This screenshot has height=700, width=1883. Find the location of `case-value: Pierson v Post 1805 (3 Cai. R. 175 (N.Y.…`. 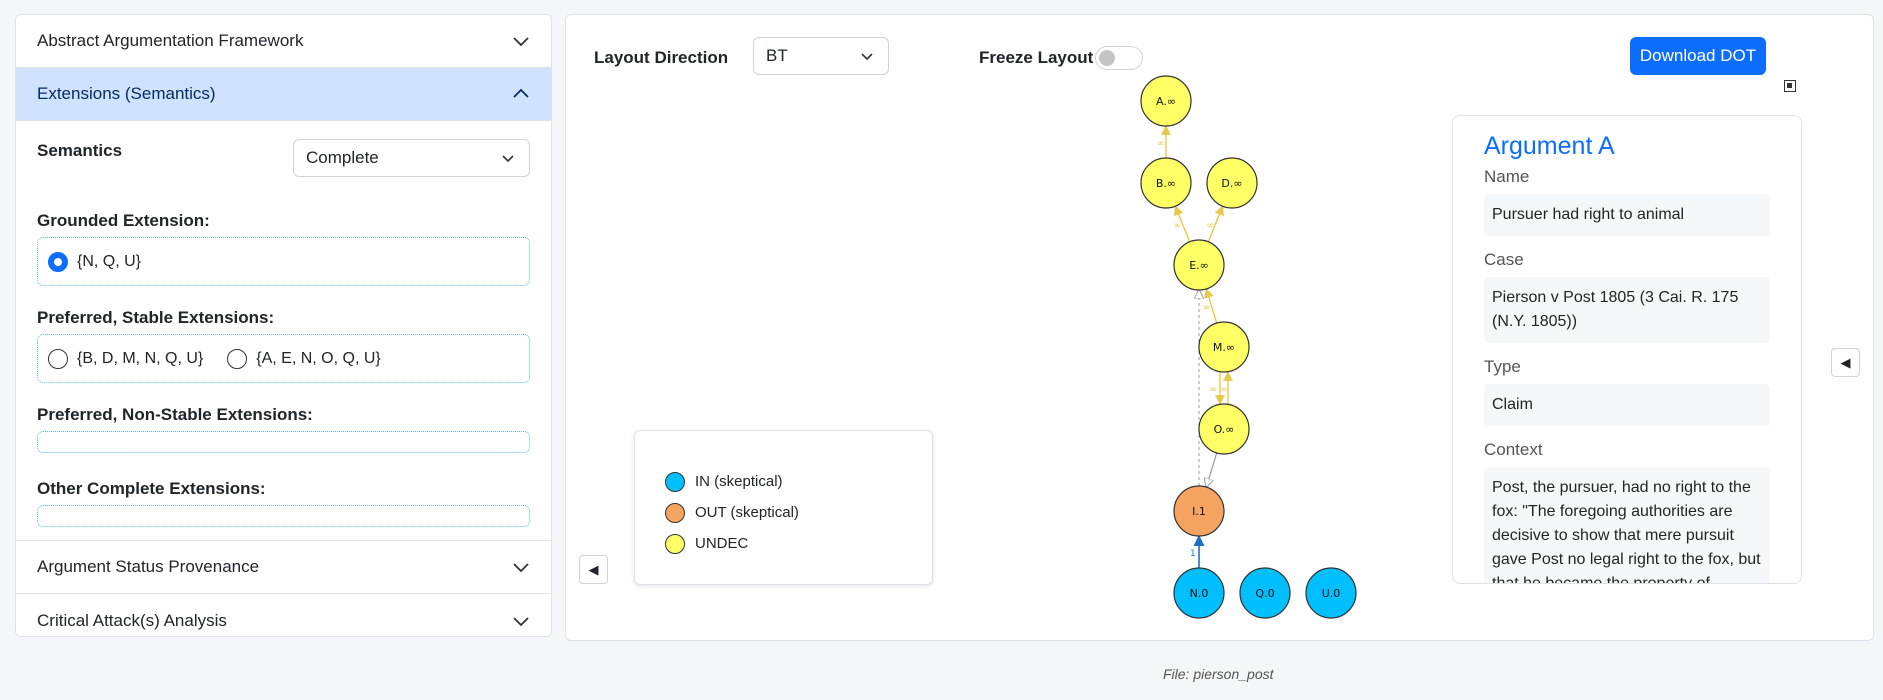

case-value: Pierson v Post 1805 (3 Cai. R. 175 (N.Y.… is located at coordinates (1627, 310).